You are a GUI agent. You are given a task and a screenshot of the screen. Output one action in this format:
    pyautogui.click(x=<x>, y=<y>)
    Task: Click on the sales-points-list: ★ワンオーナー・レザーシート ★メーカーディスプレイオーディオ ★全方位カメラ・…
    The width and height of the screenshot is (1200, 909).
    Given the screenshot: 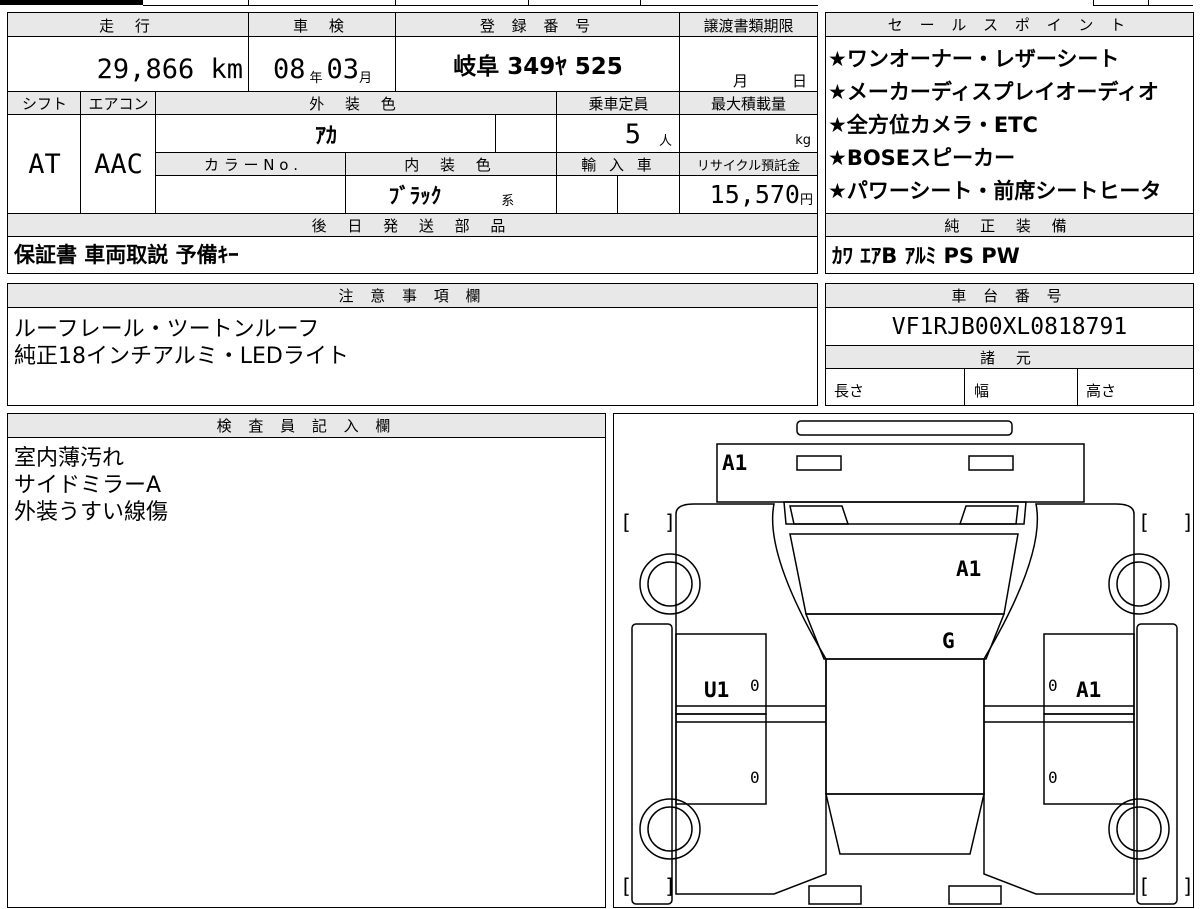 What is the action you would take?
    pyautogui.click(x=994, y=125)
    